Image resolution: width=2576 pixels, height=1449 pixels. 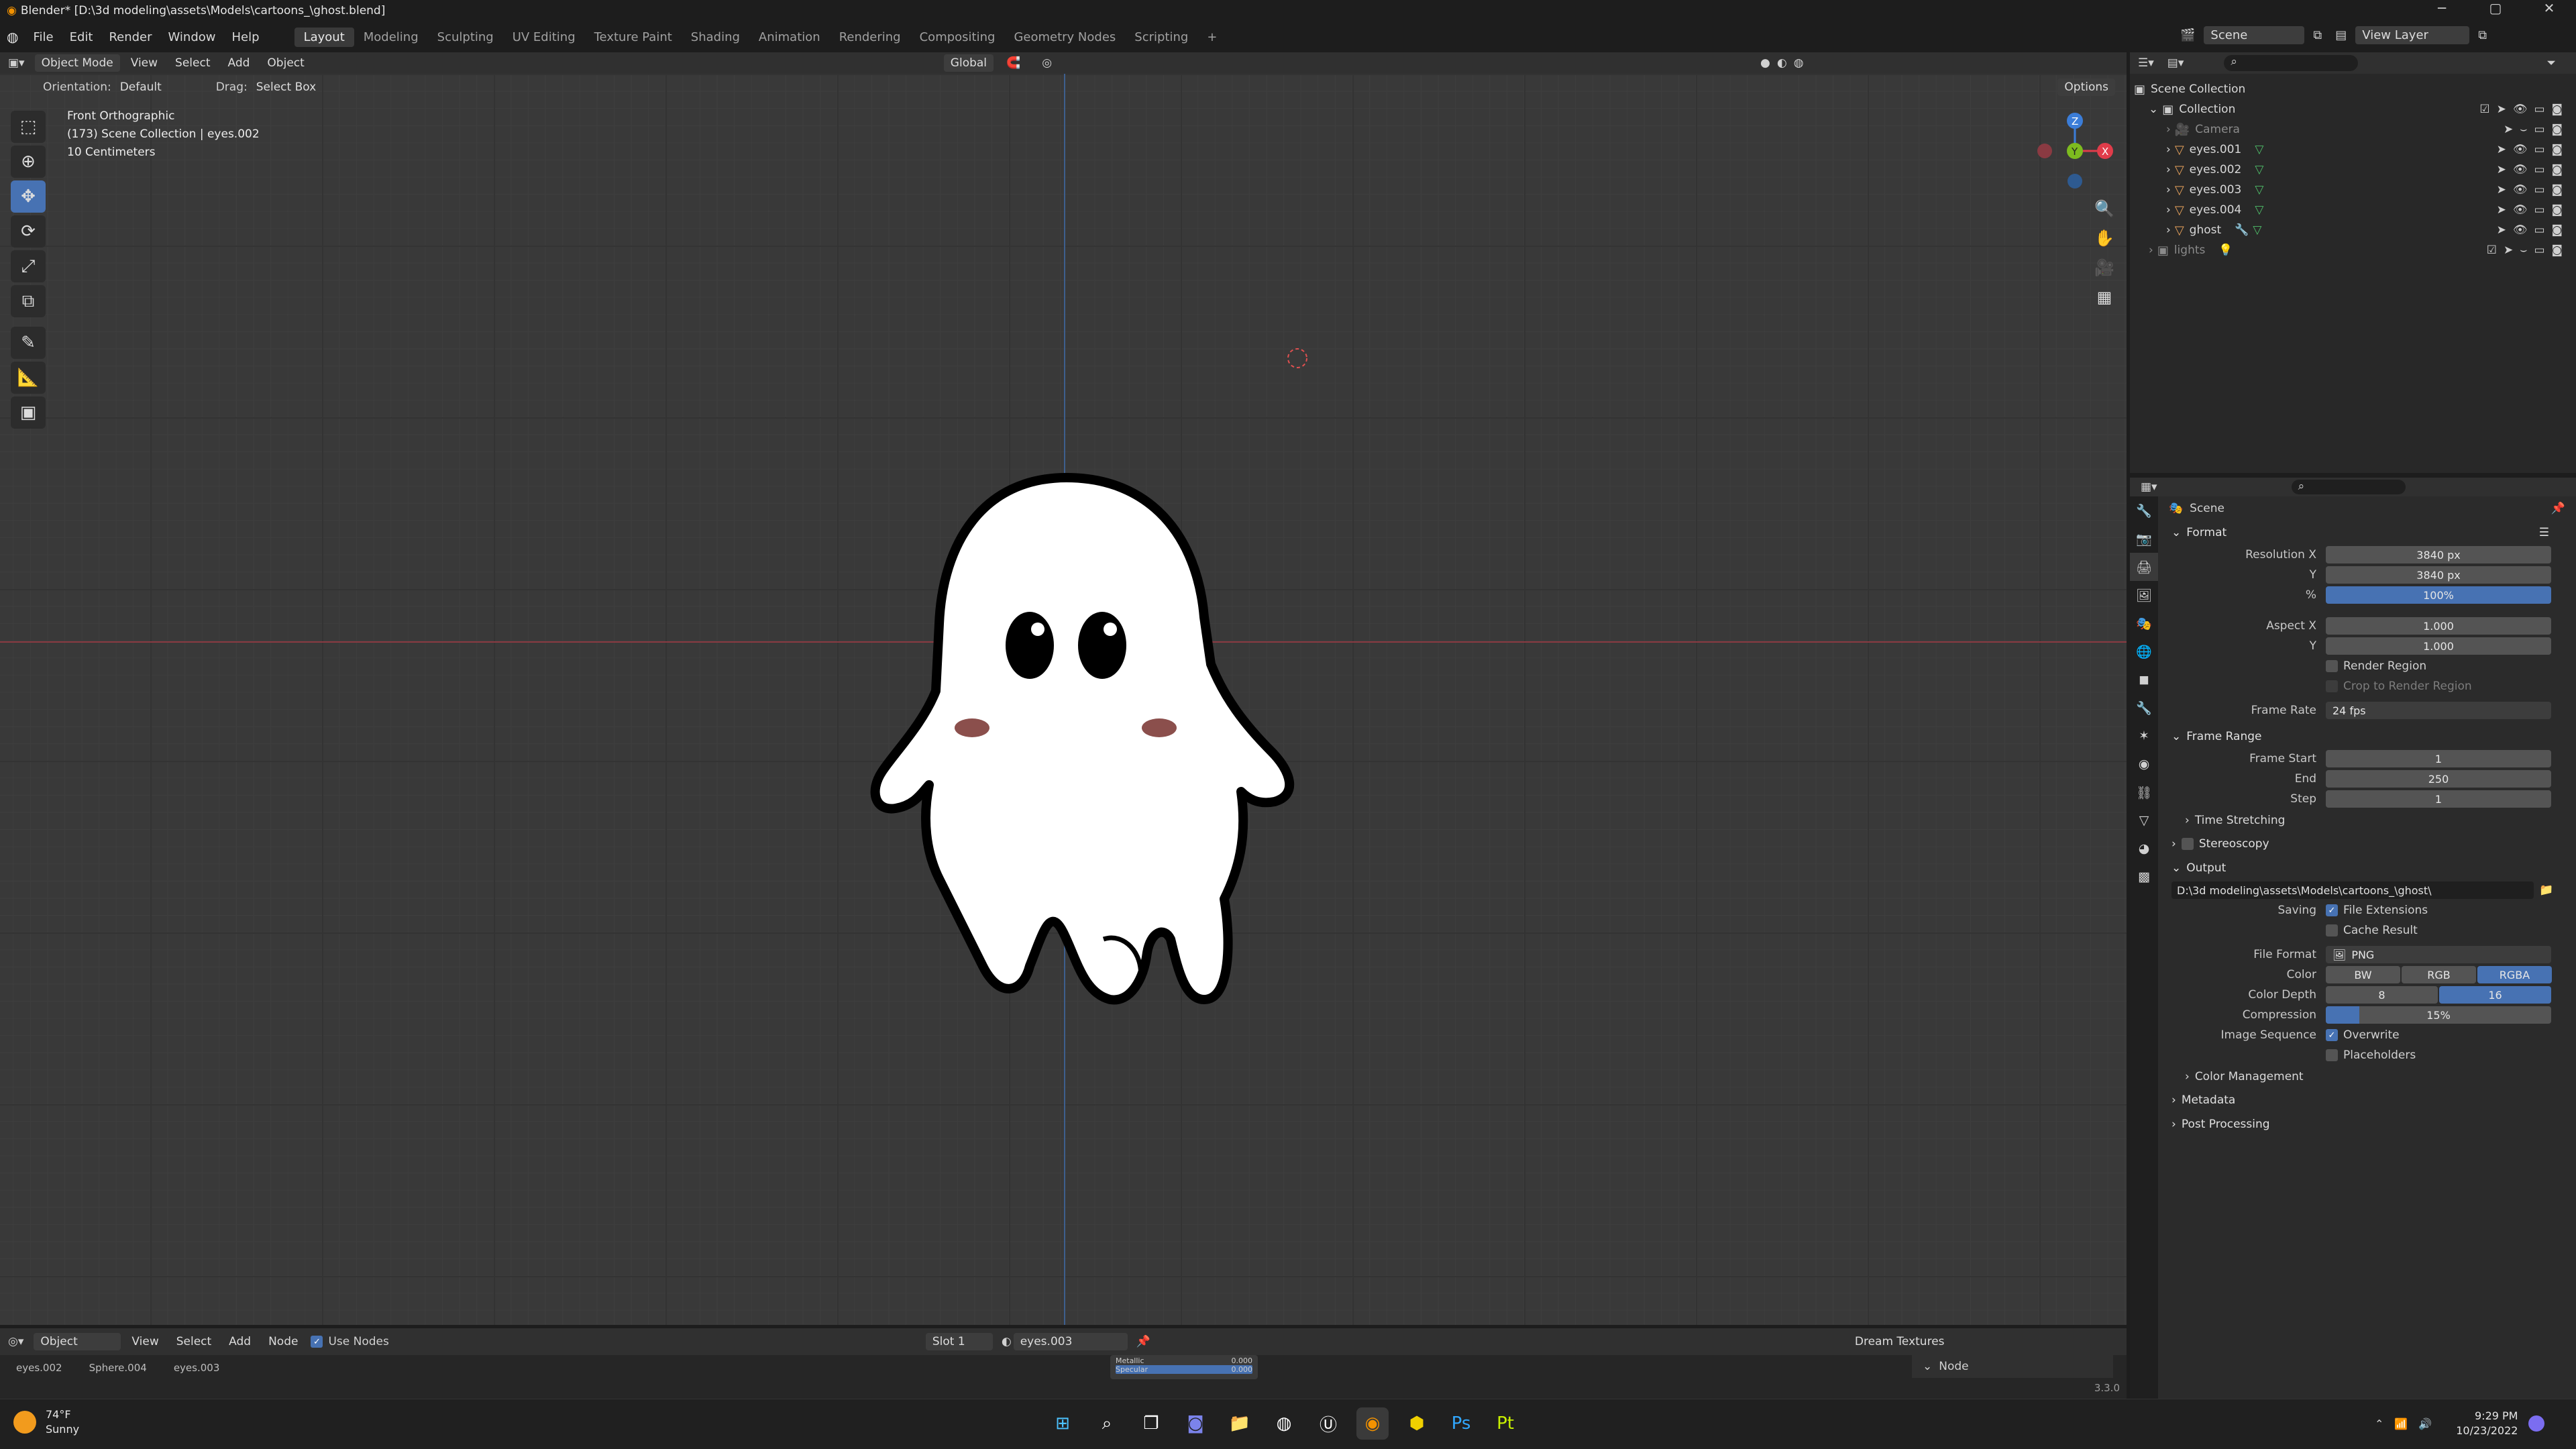 I want to click on stereoscopy-panel-header: › Stereoscopy, so click(x=2367, y=844).